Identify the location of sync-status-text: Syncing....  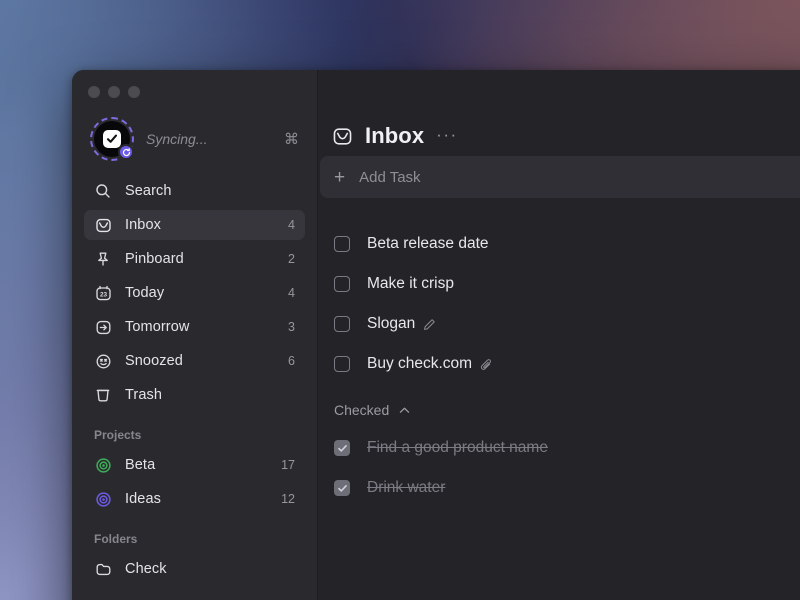
(177, 139).